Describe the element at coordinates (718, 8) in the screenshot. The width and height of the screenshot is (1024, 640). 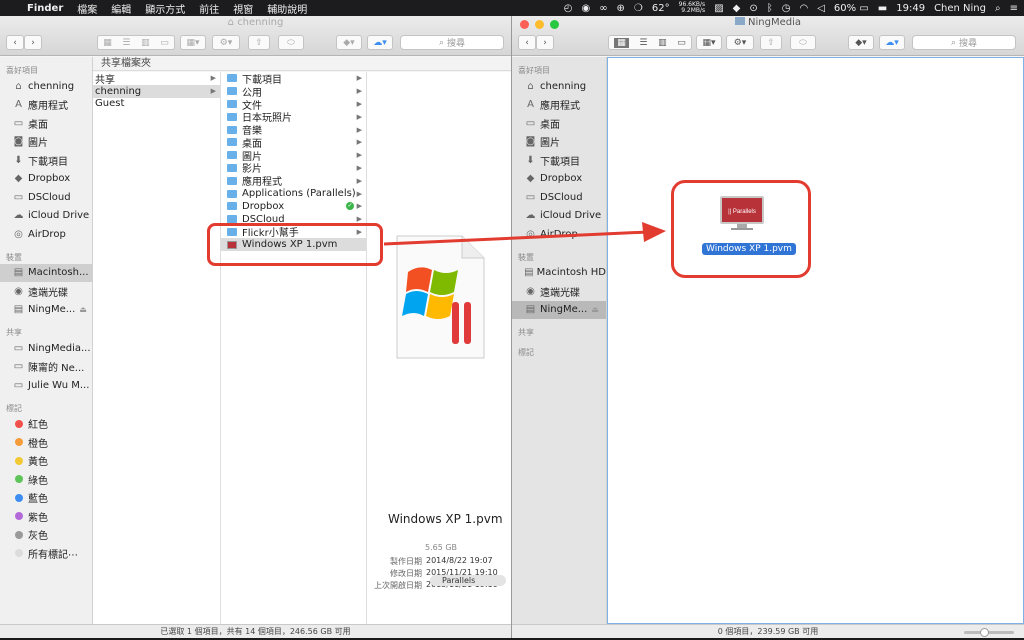
I see `activity-monitor-icon: ▨` at that location.